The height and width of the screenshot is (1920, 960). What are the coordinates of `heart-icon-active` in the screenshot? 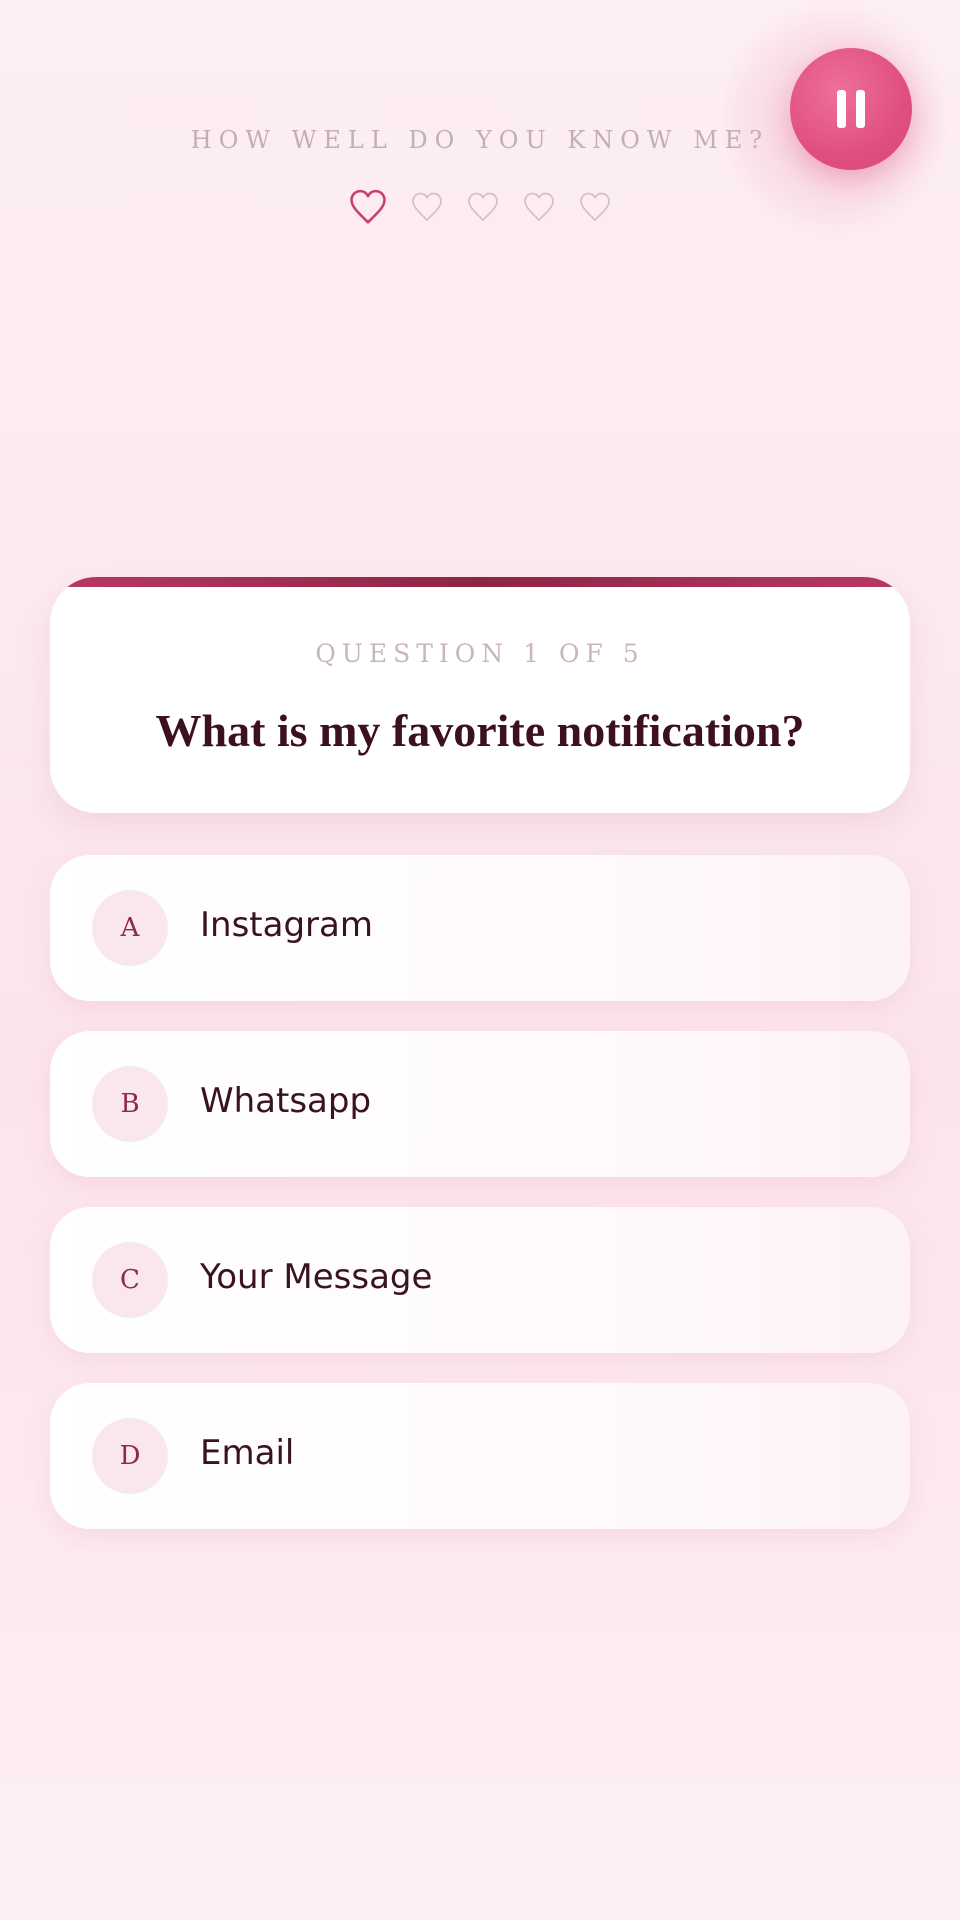 It's located at (368, 206).